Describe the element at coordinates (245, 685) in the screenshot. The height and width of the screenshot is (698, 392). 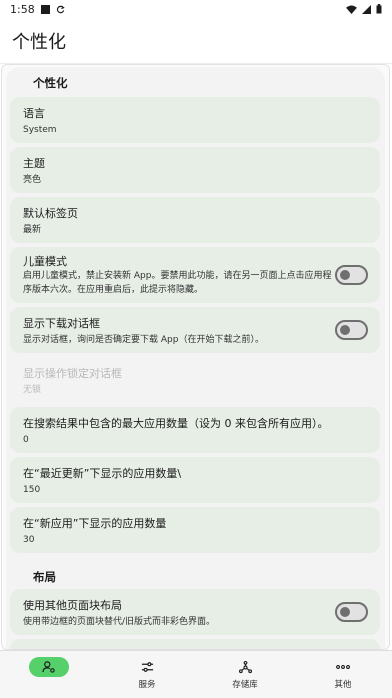
I see `nav-label: 存储库` at that location.